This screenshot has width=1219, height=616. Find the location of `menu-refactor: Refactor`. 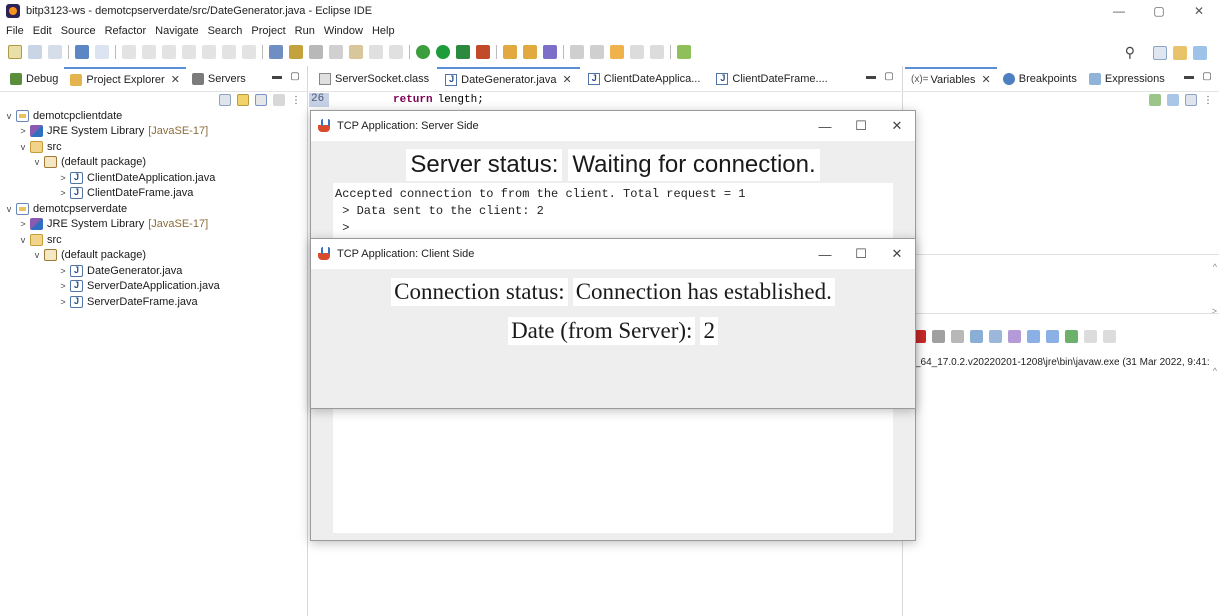

menu-refactor: Refactor is located at coordinates (126, 31).